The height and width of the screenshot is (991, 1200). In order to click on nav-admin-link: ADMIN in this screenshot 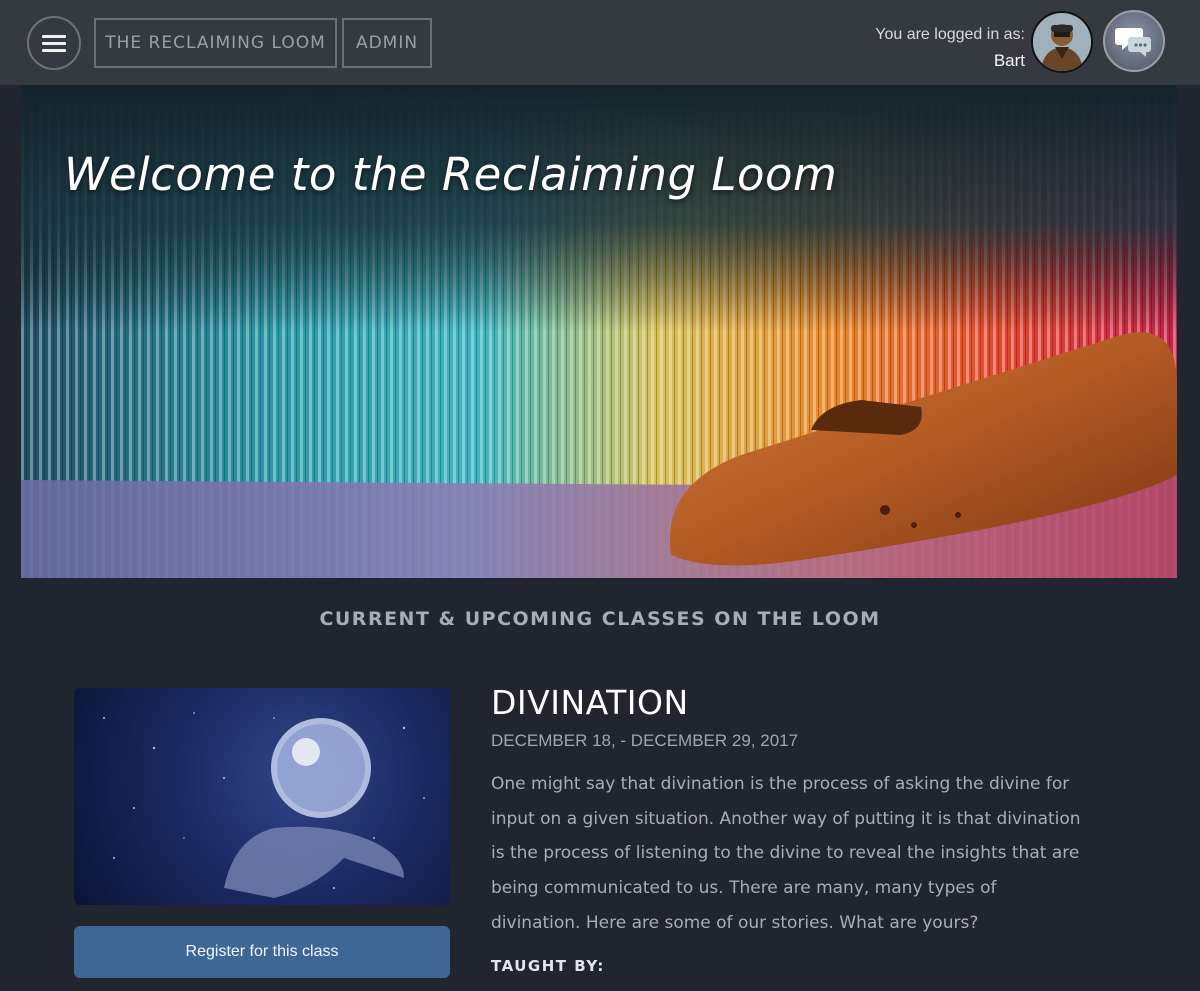, I will do `click(387, 43)`.